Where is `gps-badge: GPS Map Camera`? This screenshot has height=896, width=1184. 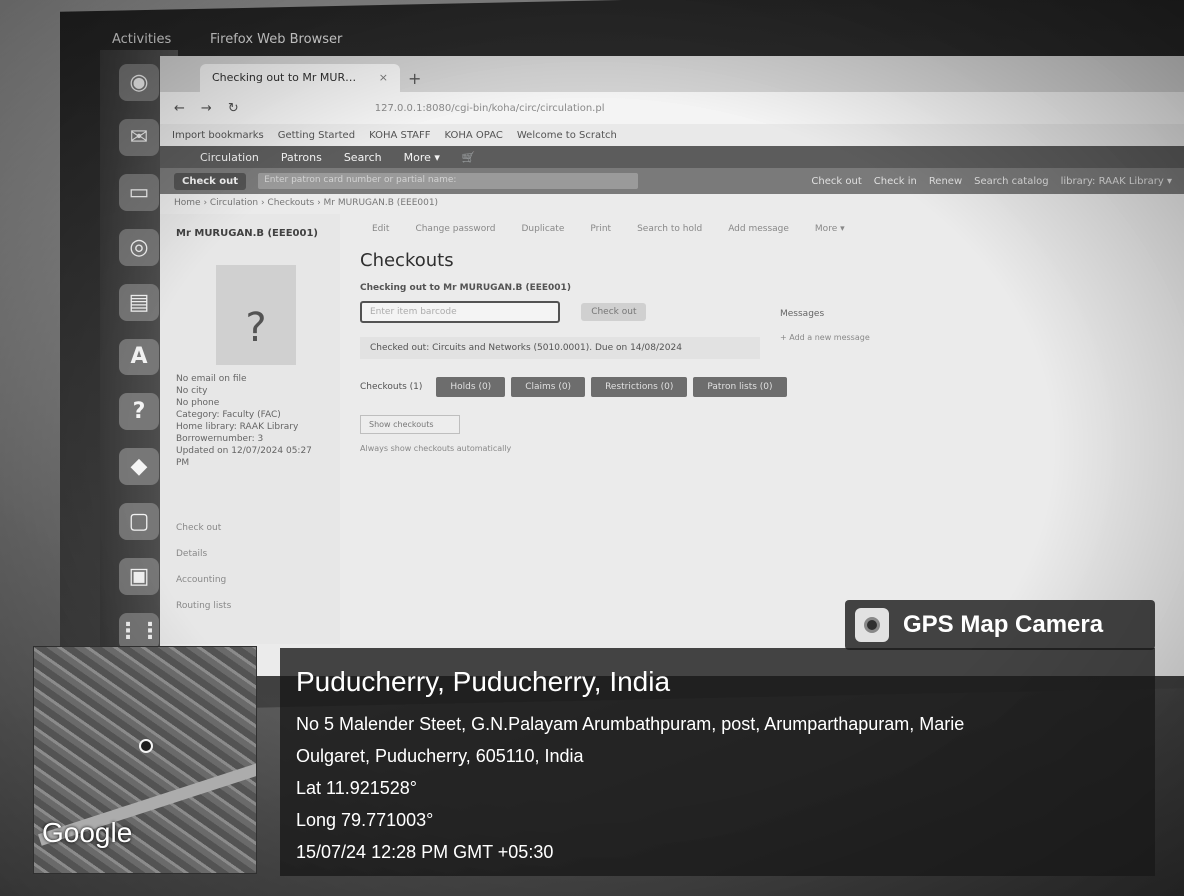
gps-badge: GPS Map Camera is located at coordinates (1000, 625).